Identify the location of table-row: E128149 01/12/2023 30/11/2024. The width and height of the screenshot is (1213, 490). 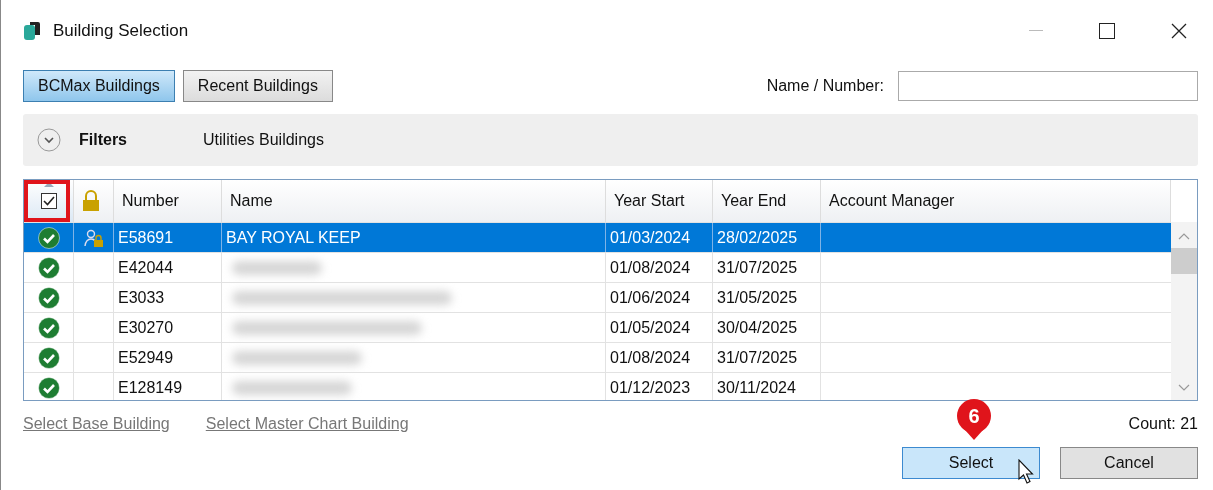
(597, 386).